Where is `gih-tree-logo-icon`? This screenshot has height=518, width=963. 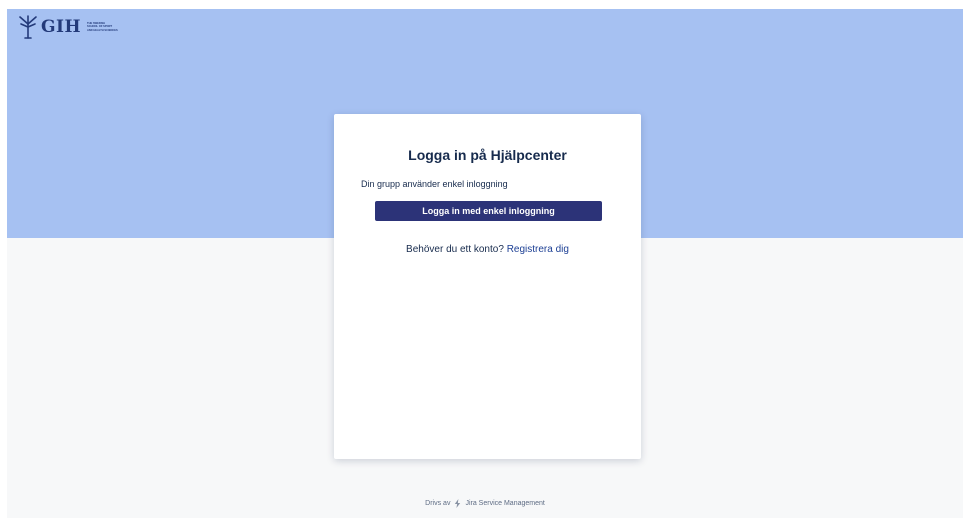
gih-tree-logo-icon is located at coordinates (28, 27).